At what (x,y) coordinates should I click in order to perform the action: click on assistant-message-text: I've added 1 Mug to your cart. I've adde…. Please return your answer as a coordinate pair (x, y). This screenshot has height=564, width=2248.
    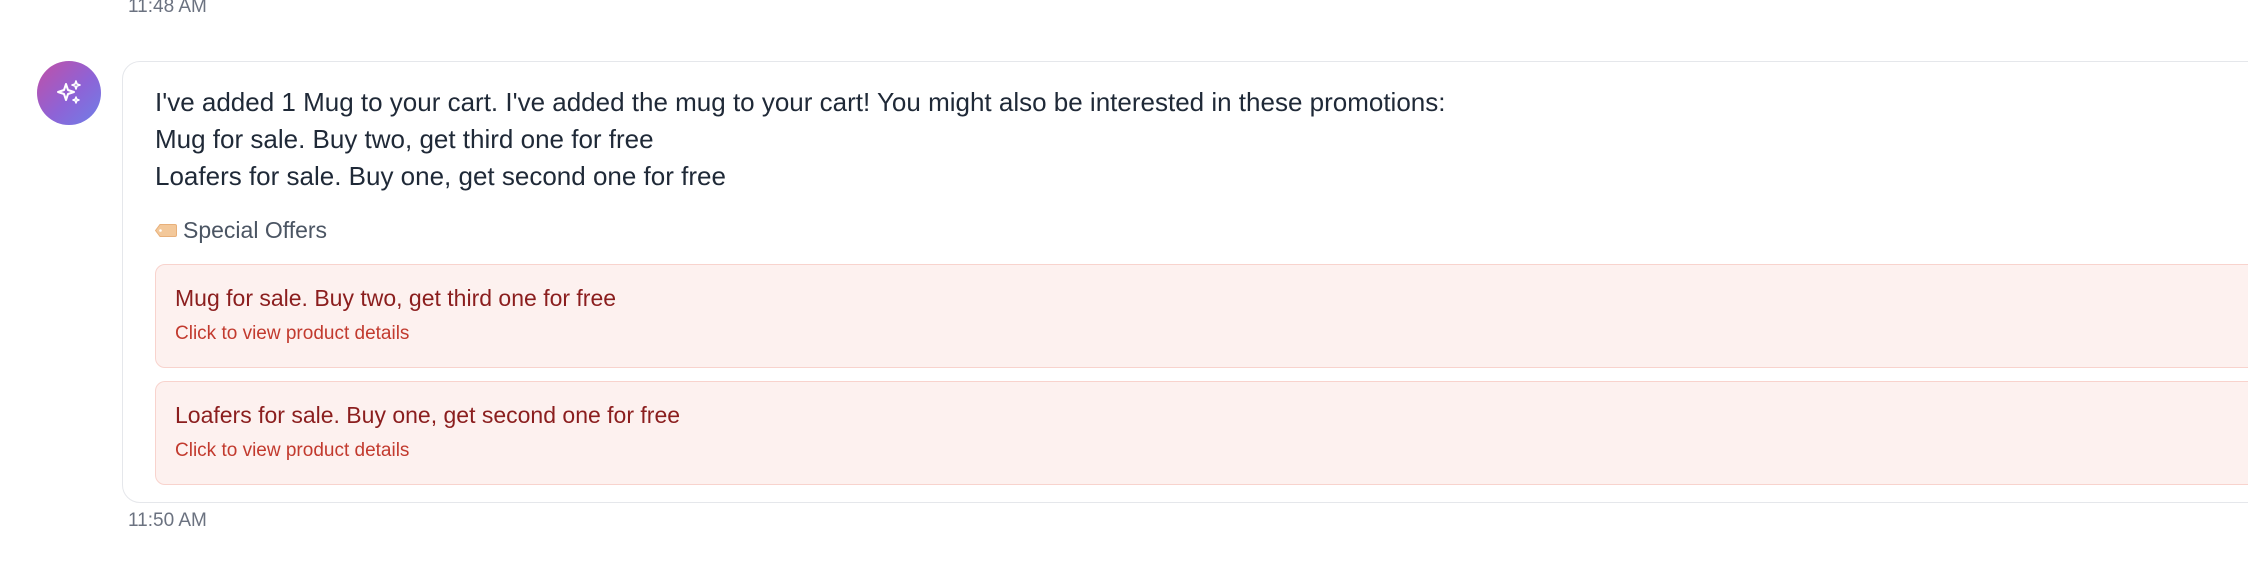
    Looking at the image, I should click on (800, 139).